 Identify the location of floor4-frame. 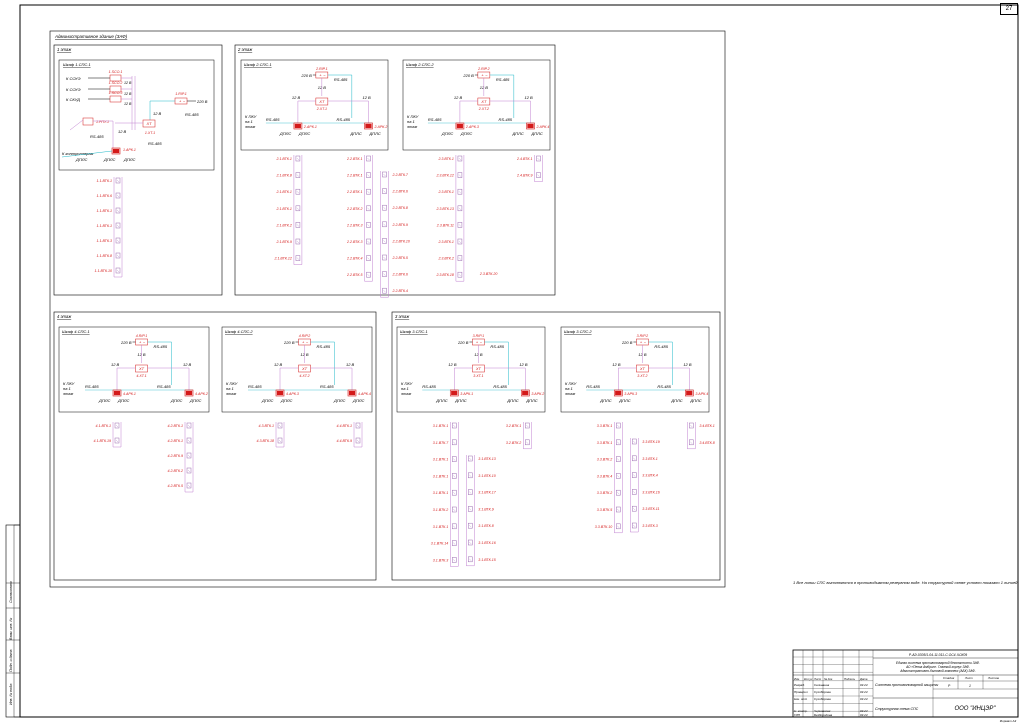
(215, 446).